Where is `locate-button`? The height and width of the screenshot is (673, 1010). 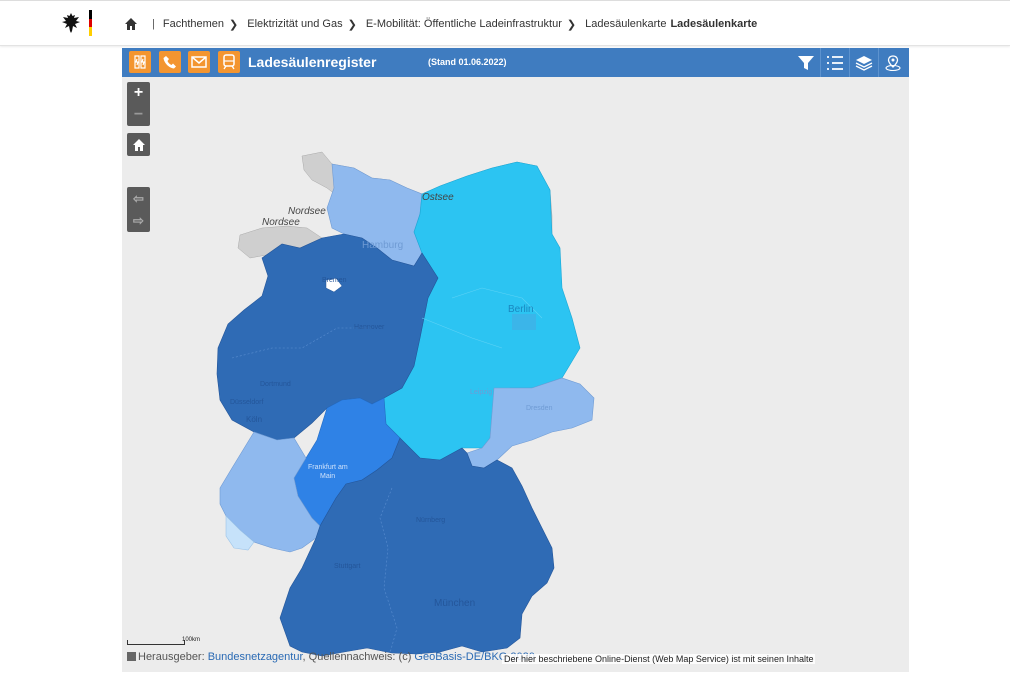
locate-button is located at coordinates (892, 62).